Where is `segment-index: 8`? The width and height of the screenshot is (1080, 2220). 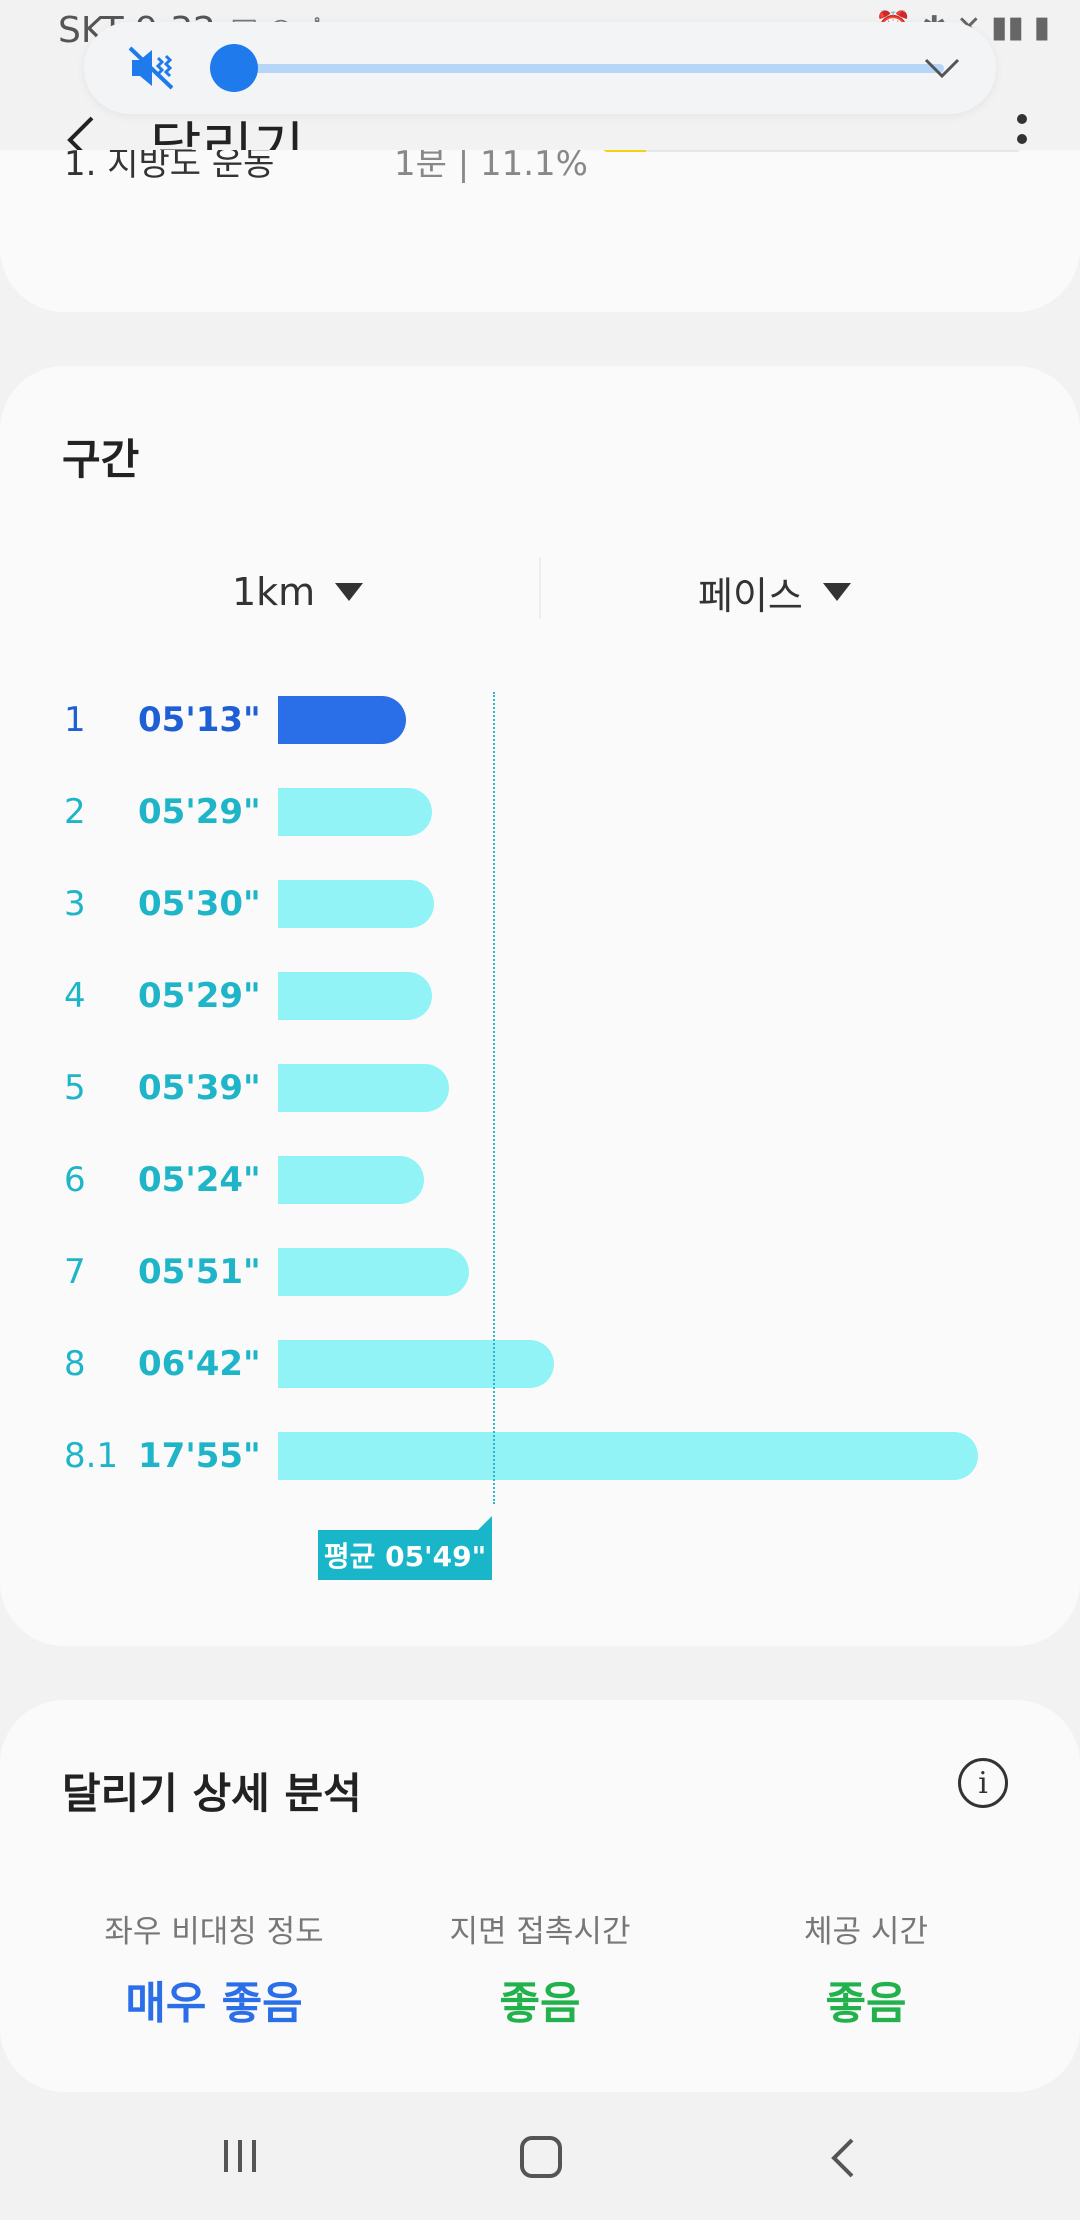
segment-index: 8 is located at coordinates (75, 1364).